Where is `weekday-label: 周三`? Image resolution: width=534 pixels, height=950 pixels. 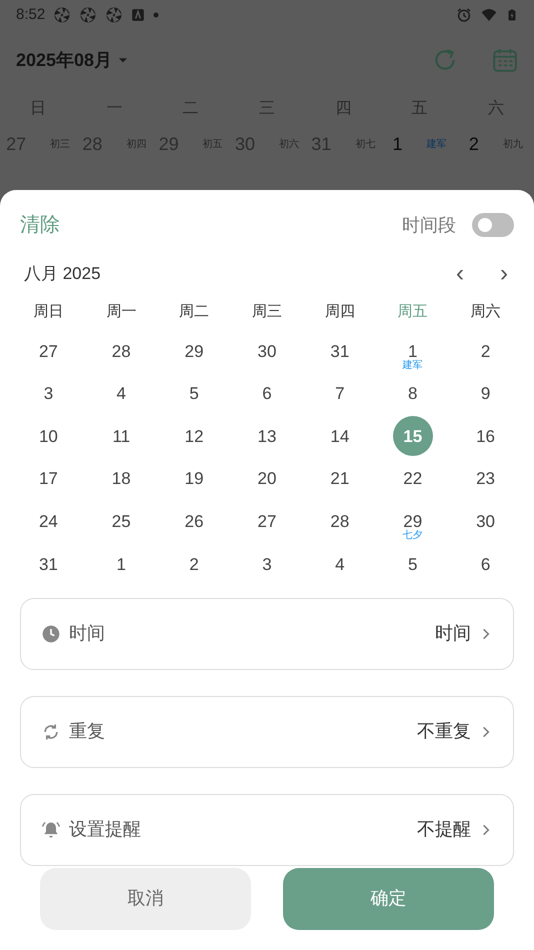 weekday-label: 周三 is located at coordinates (266, 312).